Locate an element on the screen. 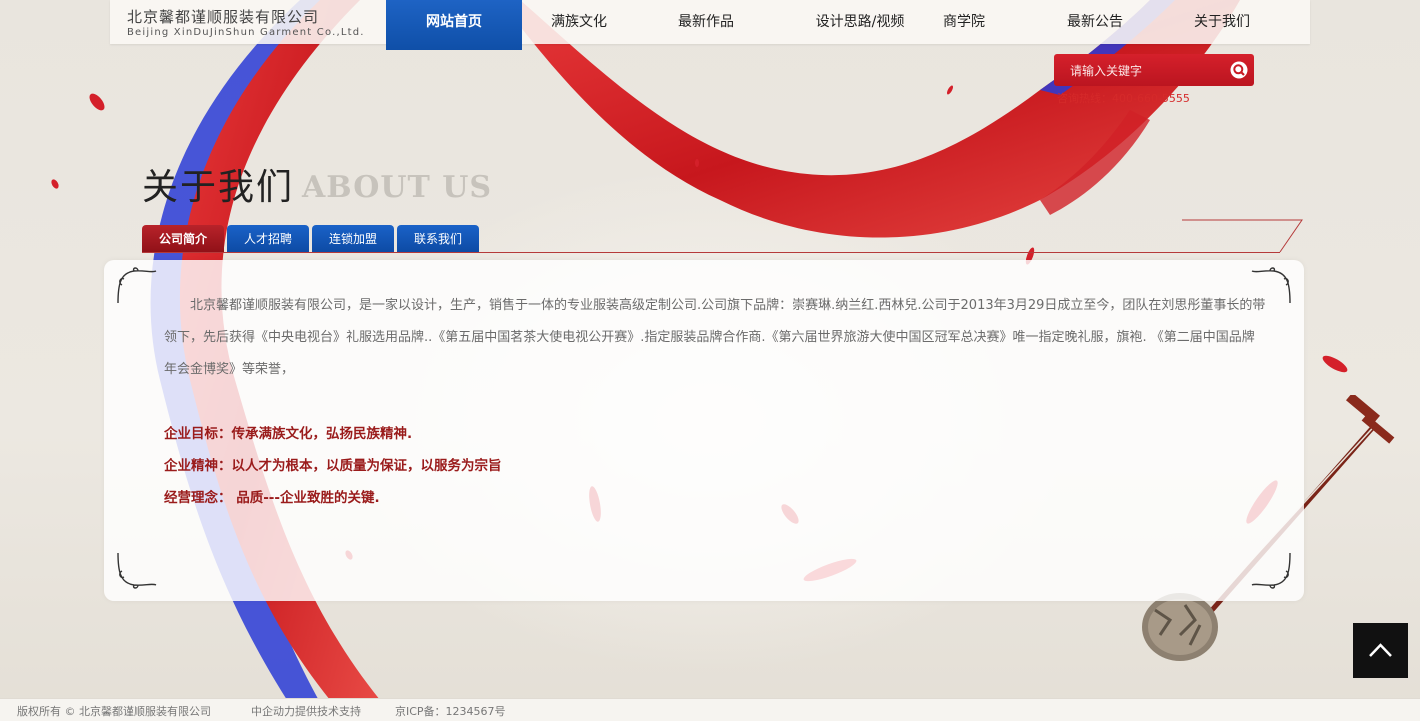  nav-item-business-school: 商学院 is located at coordinates (964, 22).